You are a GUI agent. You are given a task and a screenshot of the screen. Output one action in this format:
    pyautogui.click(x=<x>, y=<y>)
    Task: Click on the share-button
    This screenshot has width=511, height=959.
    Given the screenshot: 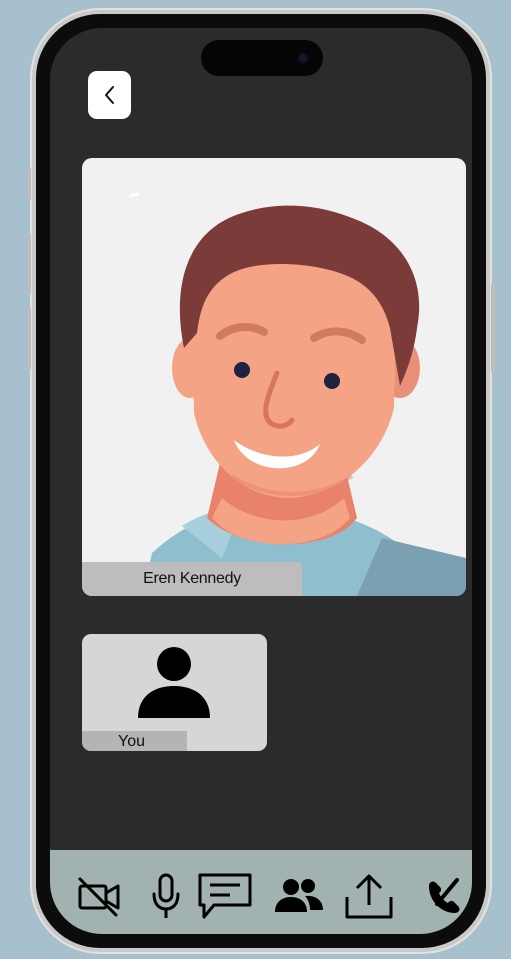 What is the action you would take?
    pyautogui.click(x=369, y=896)
    